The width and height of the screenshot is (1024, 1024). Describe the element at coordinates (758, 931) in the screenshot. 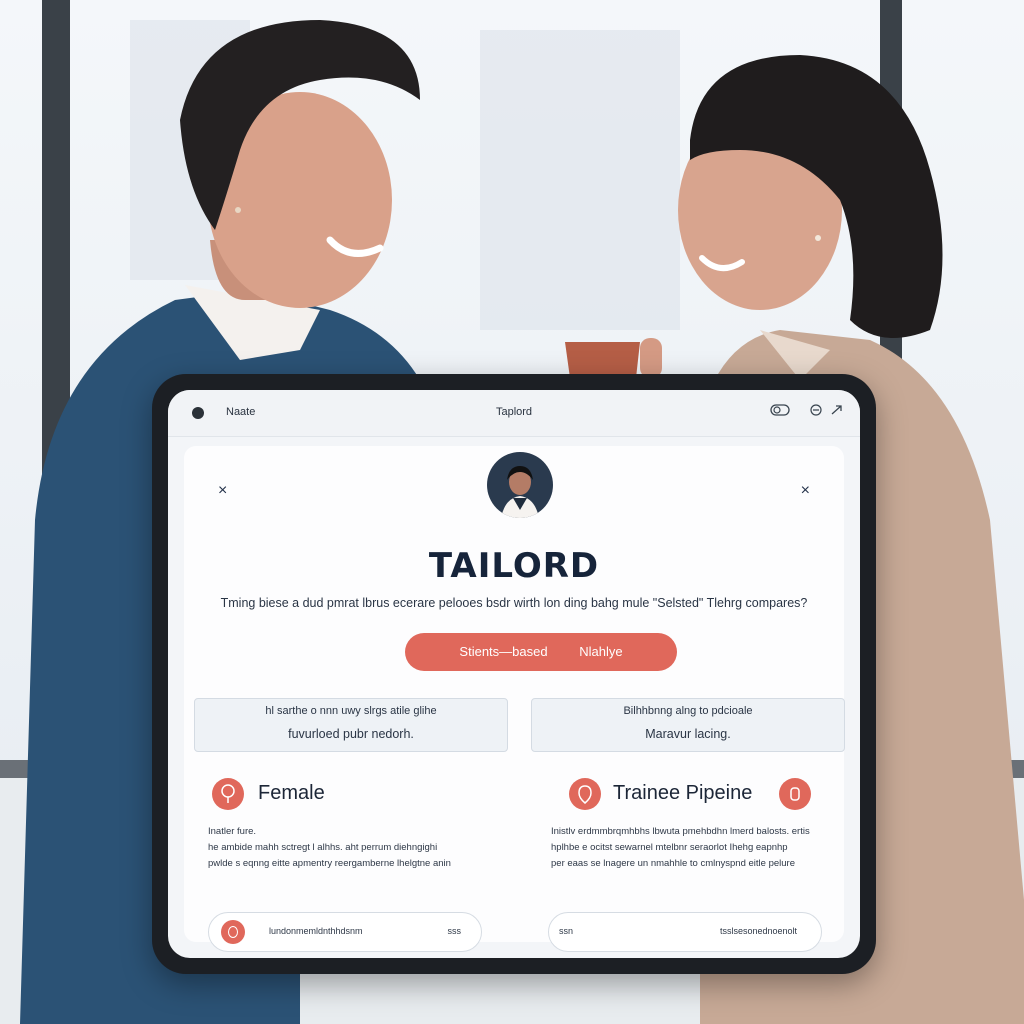

I see `pill-end-label: tsslsesonednoenolt` at that location.